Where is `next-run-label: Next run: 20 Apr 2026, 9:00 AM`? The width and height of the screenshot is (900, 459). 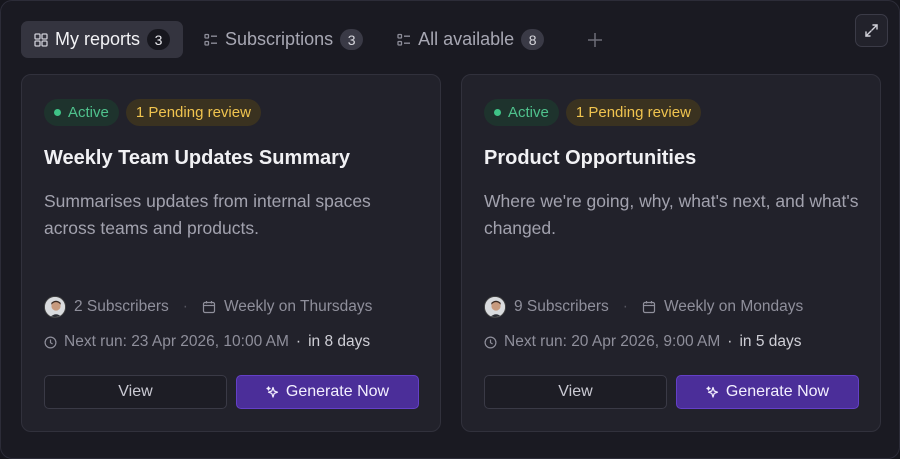
next-run-label: Next run: 20 Apr 2026, 9:00 AM is located at coordinates (612, 341).